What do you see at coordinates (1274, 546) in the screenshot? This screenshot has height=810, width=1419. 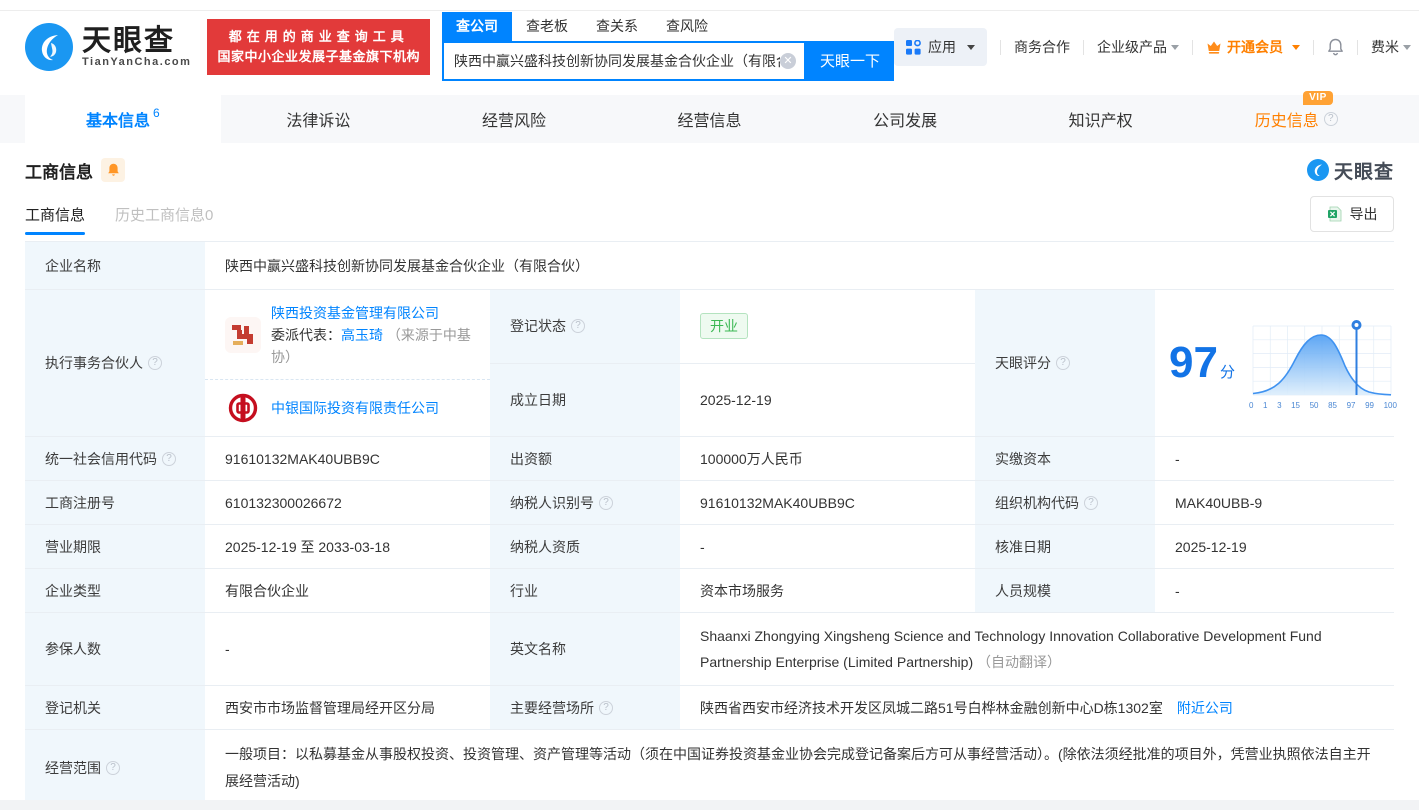 I see `approve-date-value: 2025-12-19` at bounding box center [1274, 546].